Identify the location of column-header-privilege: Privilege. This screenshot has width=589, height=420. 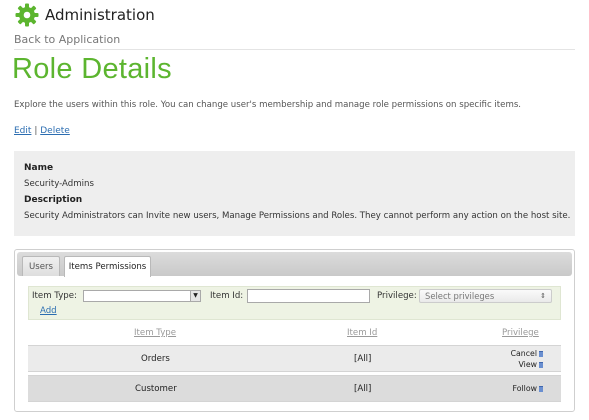
(520, 333).